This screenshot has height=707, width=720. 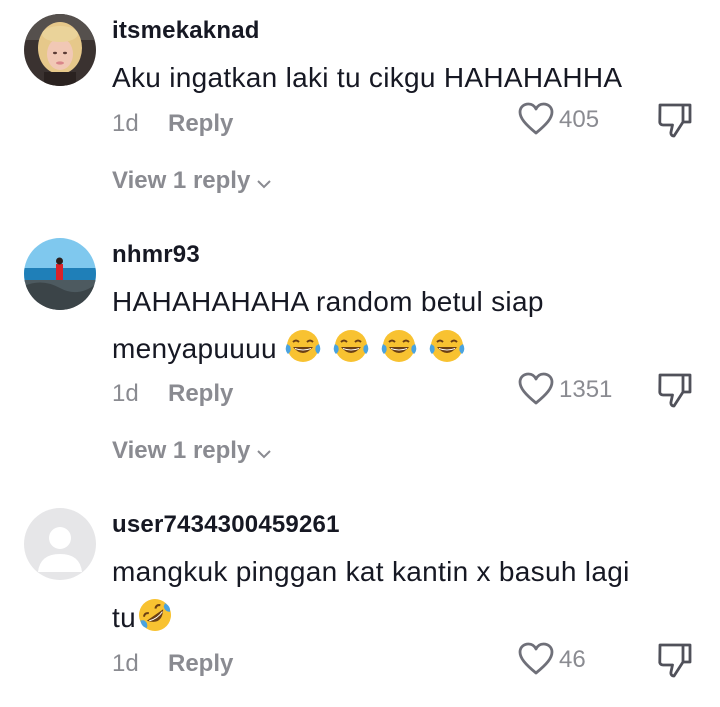 I want to click on comment-text-line-2: menyapuuuu, so click(x=404, y=348).